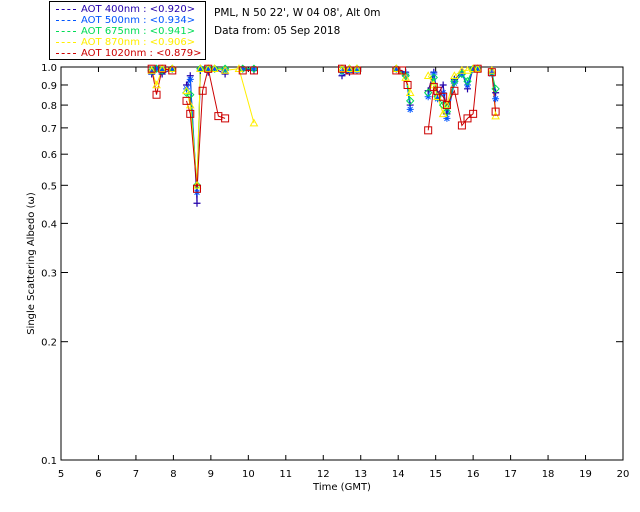  I want to click on x-tick-label: 11, so click(285, 474).